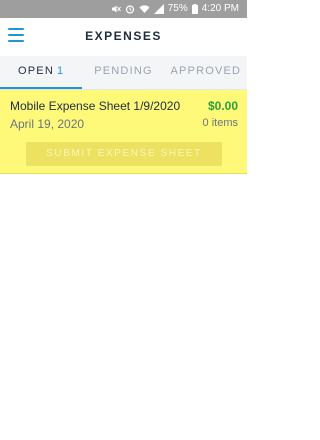 The height and width of the screenshot is (440, 320). I want to click on expense-sheet-amount: $0.00, so click(222, 106).